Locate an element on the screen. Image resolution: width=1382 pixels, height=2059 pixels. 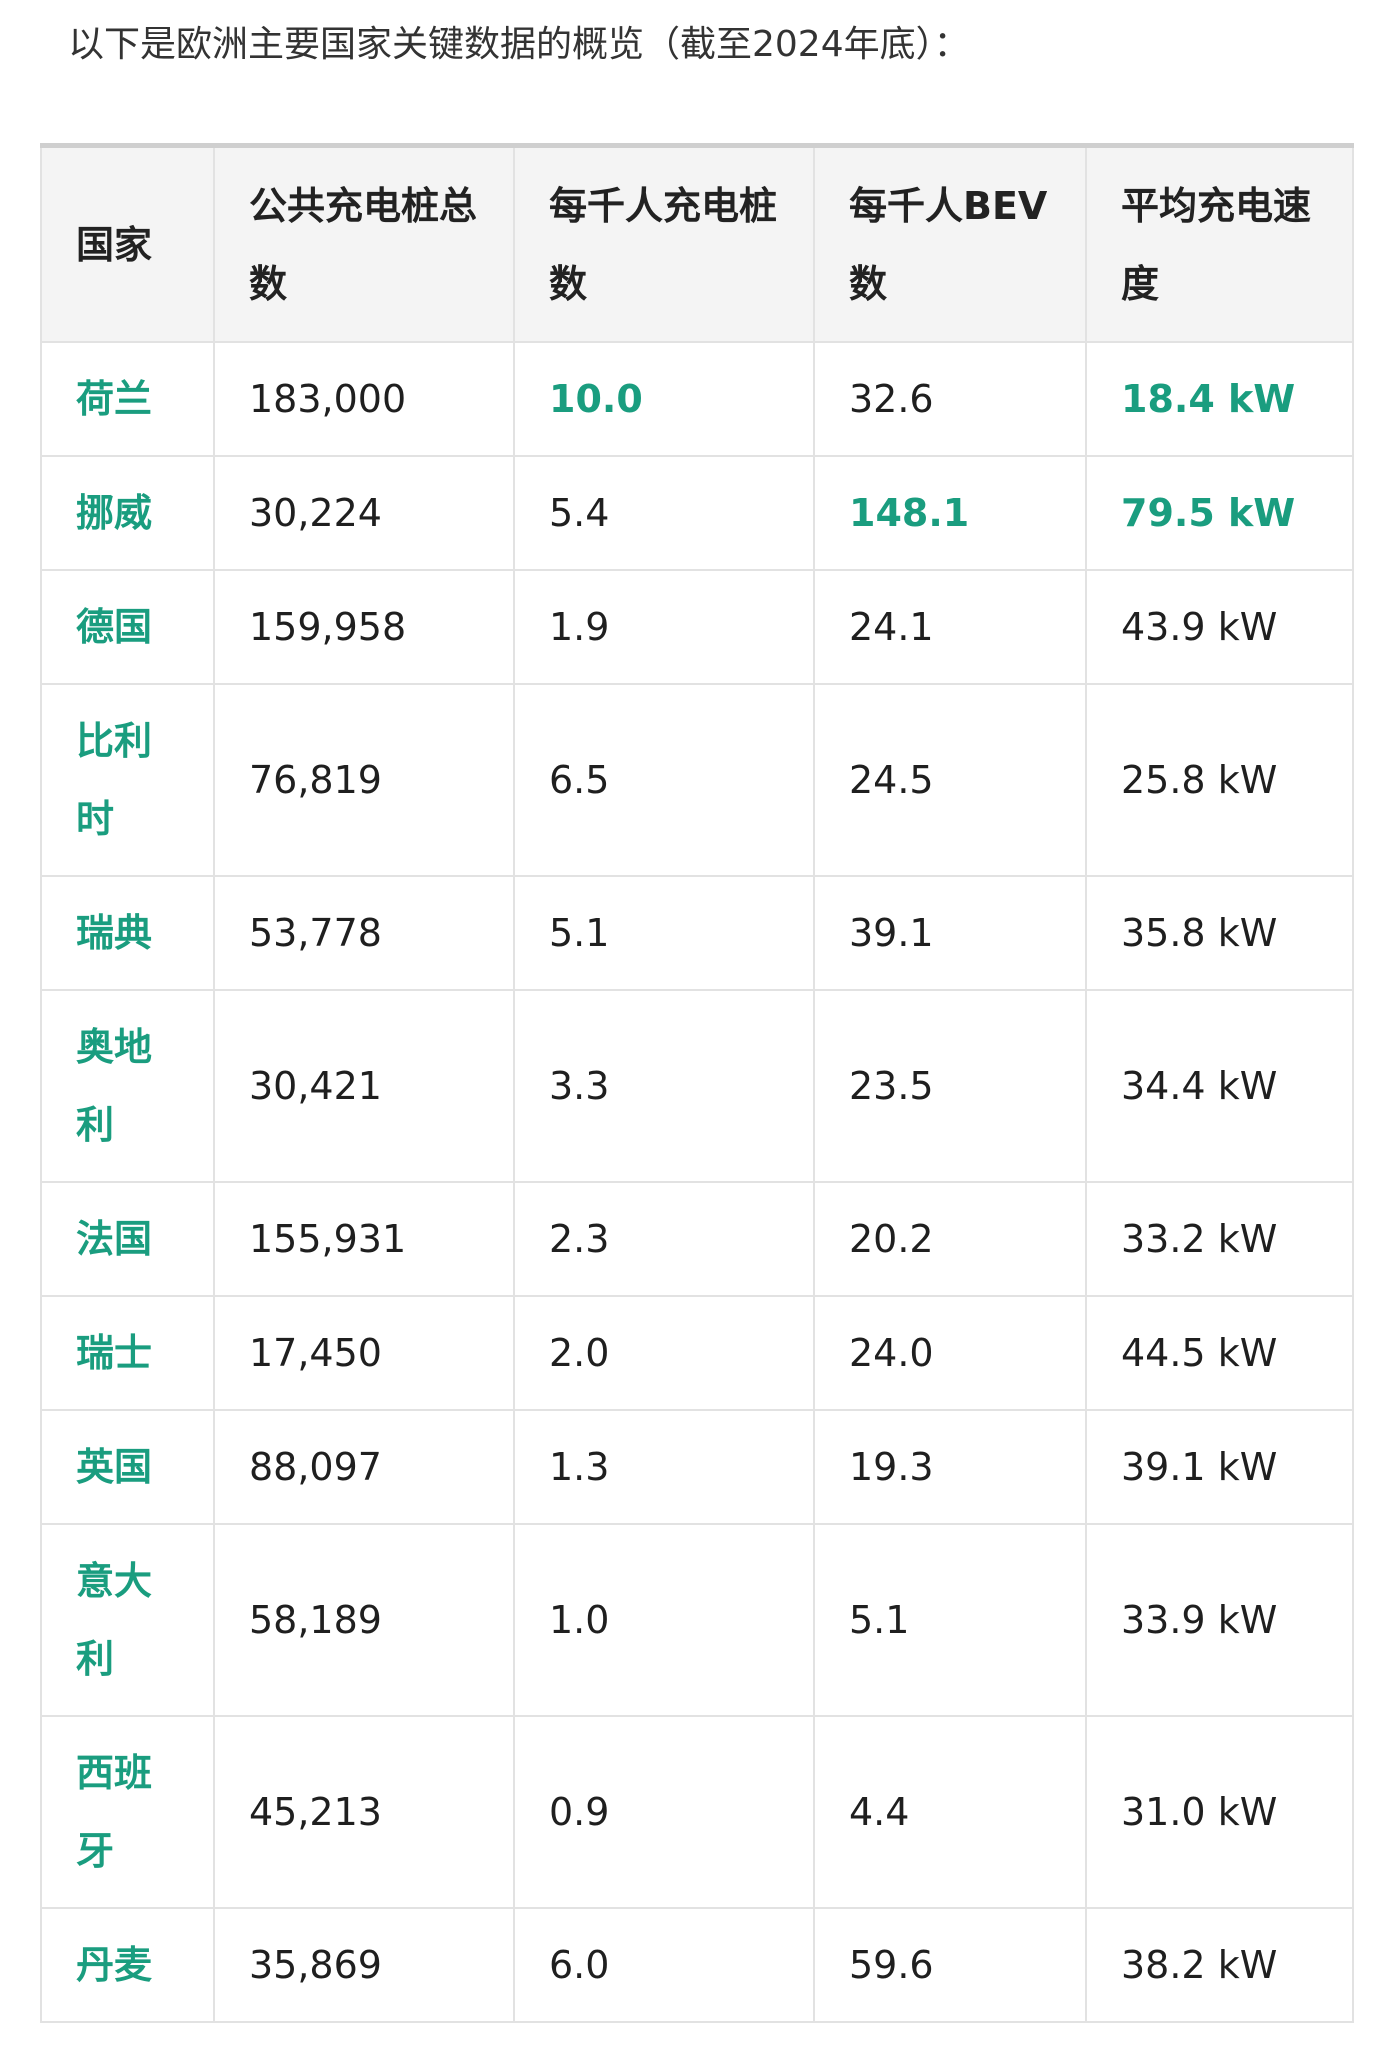
country-cell: 西班牙 is located at coordinates (127, 1812).